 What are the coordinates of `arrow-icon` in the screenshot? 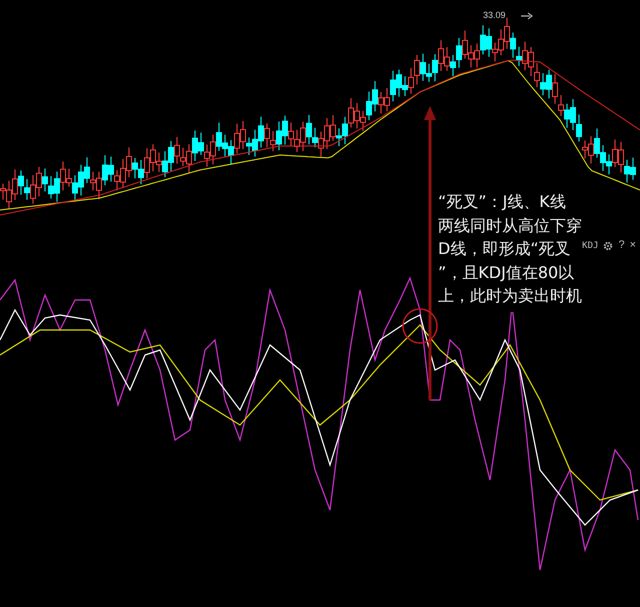 It's located at (526, 16).